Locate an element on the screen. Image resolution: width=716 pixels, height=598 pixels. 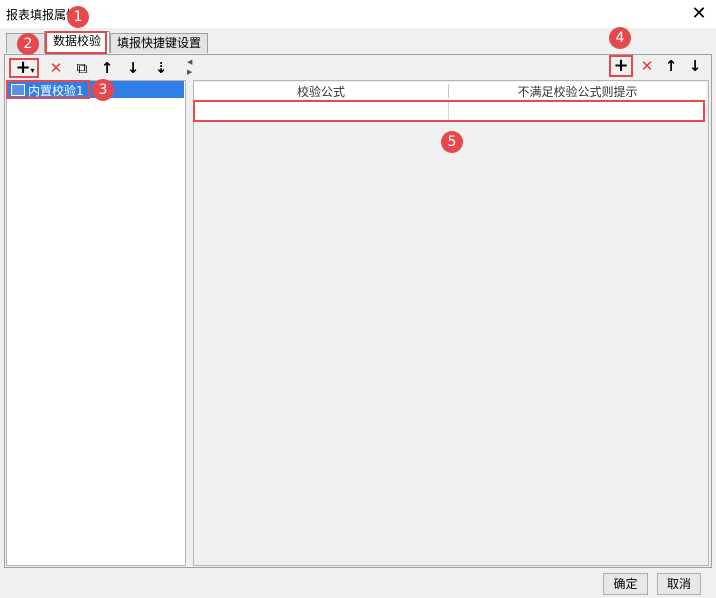
formula-move-down-button: ↓ is located at coordinates (695, 66).